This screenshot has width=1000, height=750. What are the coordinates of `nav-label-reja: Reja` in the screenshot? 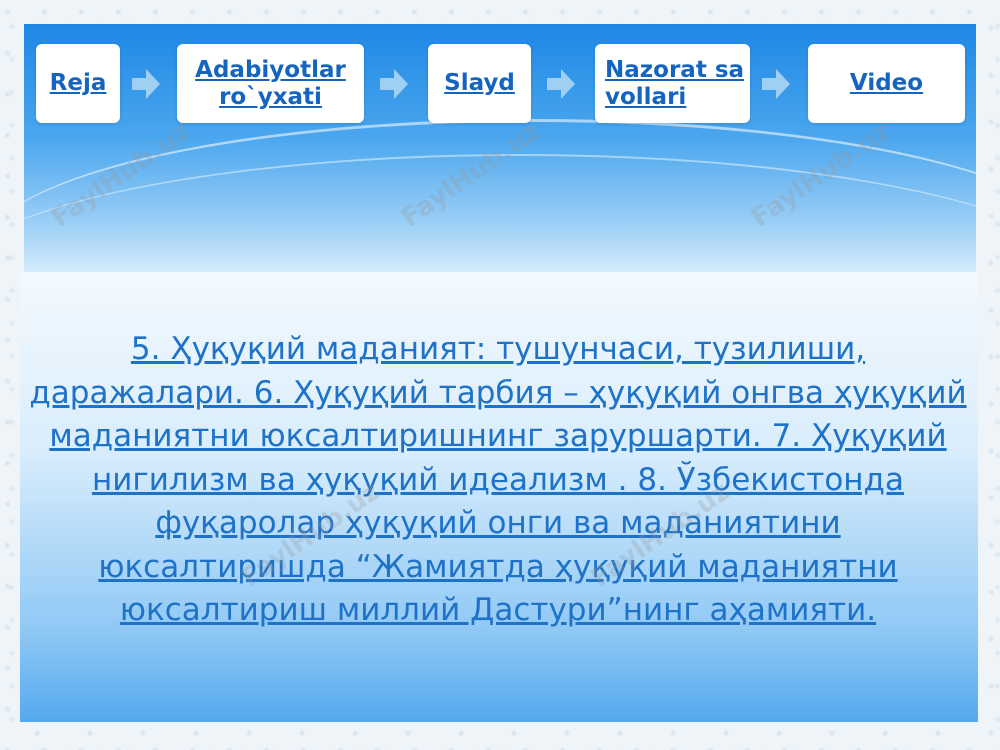 It's located at (78, 83).